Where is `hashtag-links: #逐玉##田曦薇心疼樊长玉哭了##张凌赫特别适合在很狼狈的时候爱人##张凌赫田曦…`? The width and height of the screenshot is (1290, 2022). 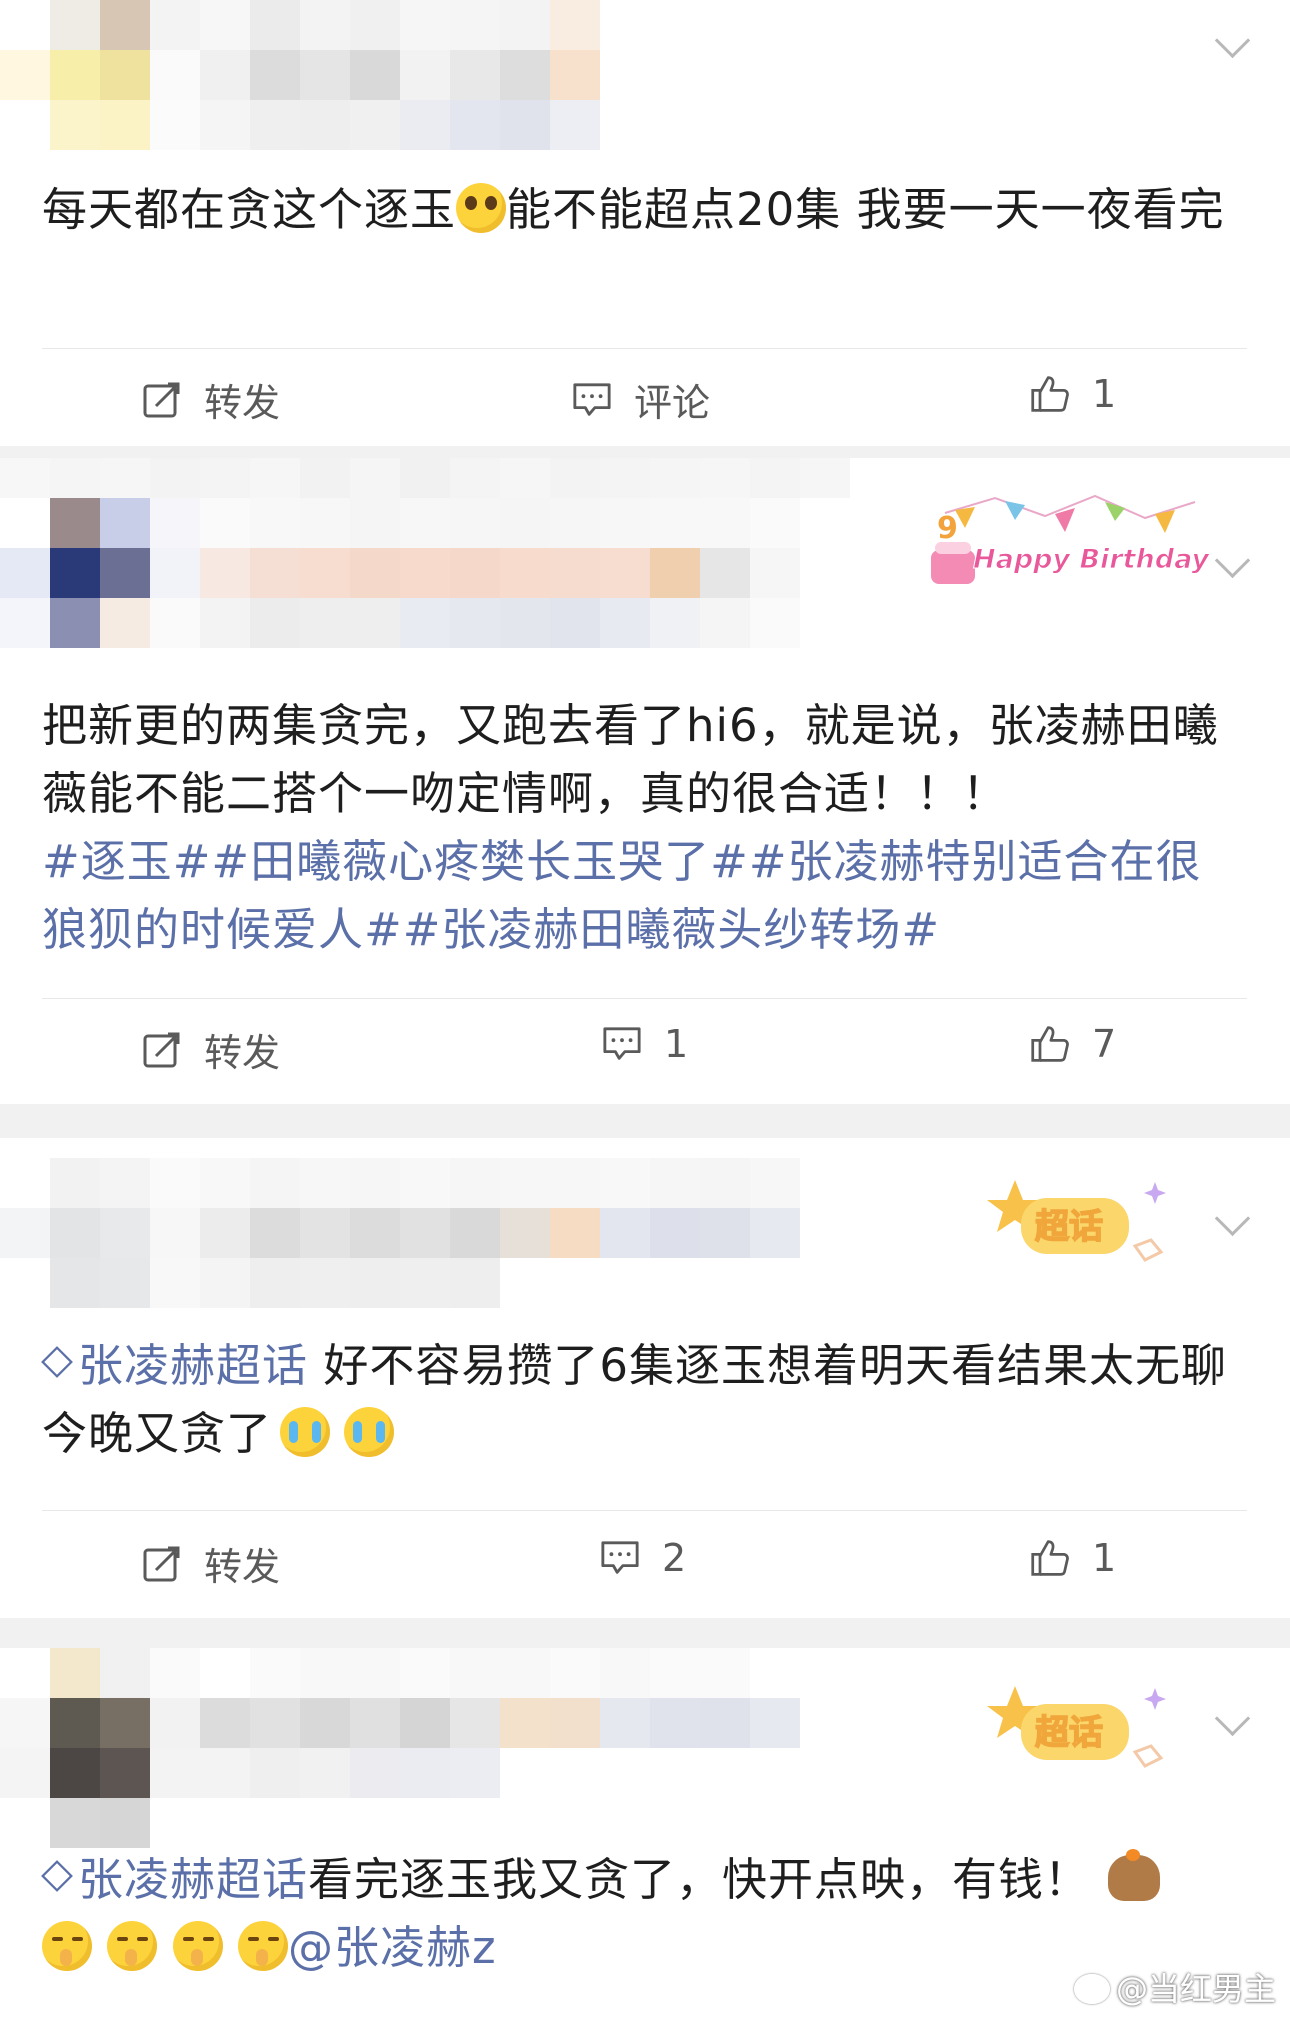 hashtag-links: #逐玉##田曦薇心疼樊长玉哭了##张凌赫特别适合在很狼狈的时候爱人##张凌赫田曦… is located at coordinates (622, 895).